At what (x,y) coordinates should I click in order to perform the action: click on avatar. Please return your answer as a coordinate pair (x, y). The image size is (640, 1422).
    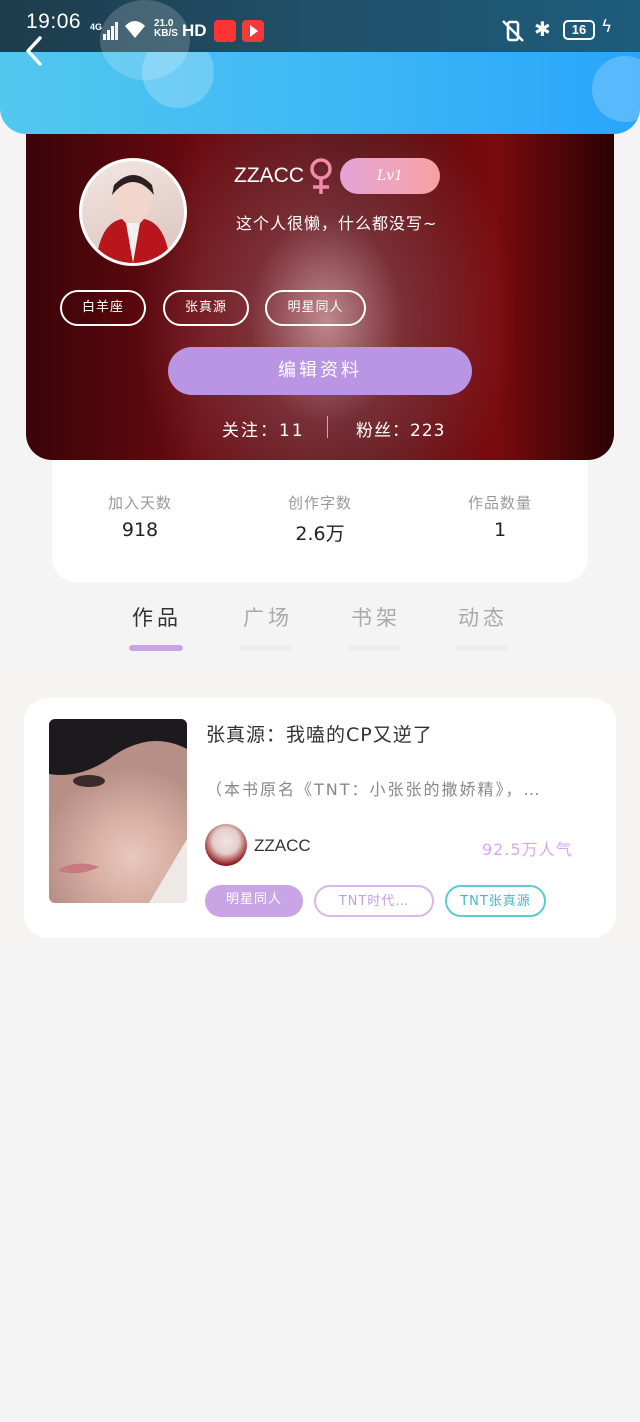
    Looking at the image, I should click on (133, 212).